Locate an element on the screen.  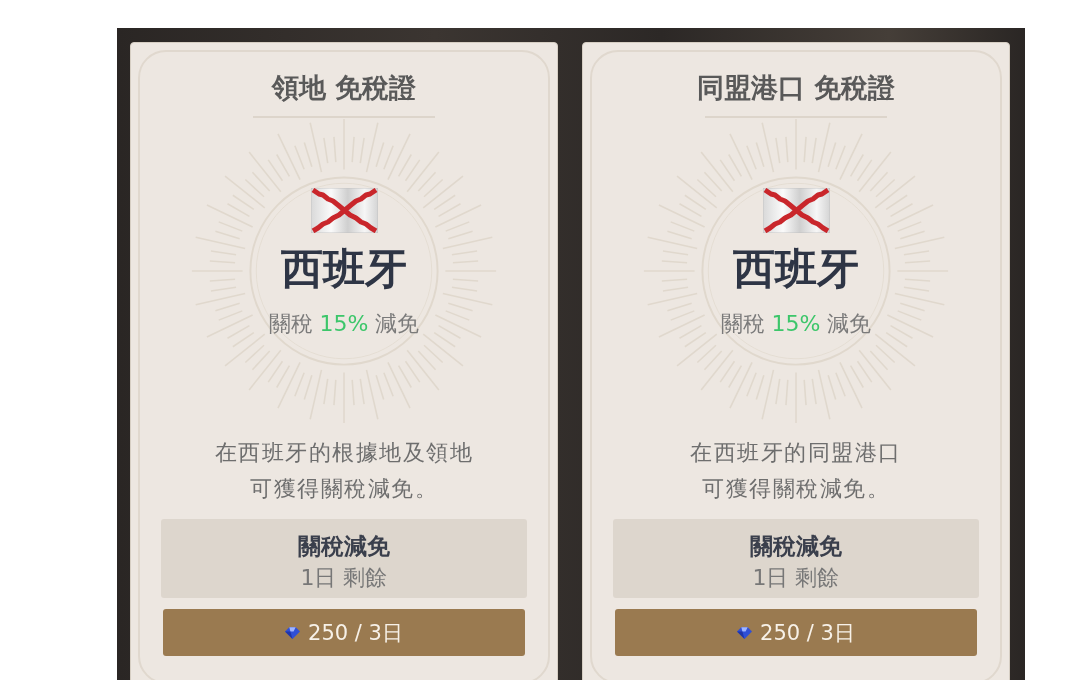
card-title: 領地 免稅證 is located at coordinates (344, 88).